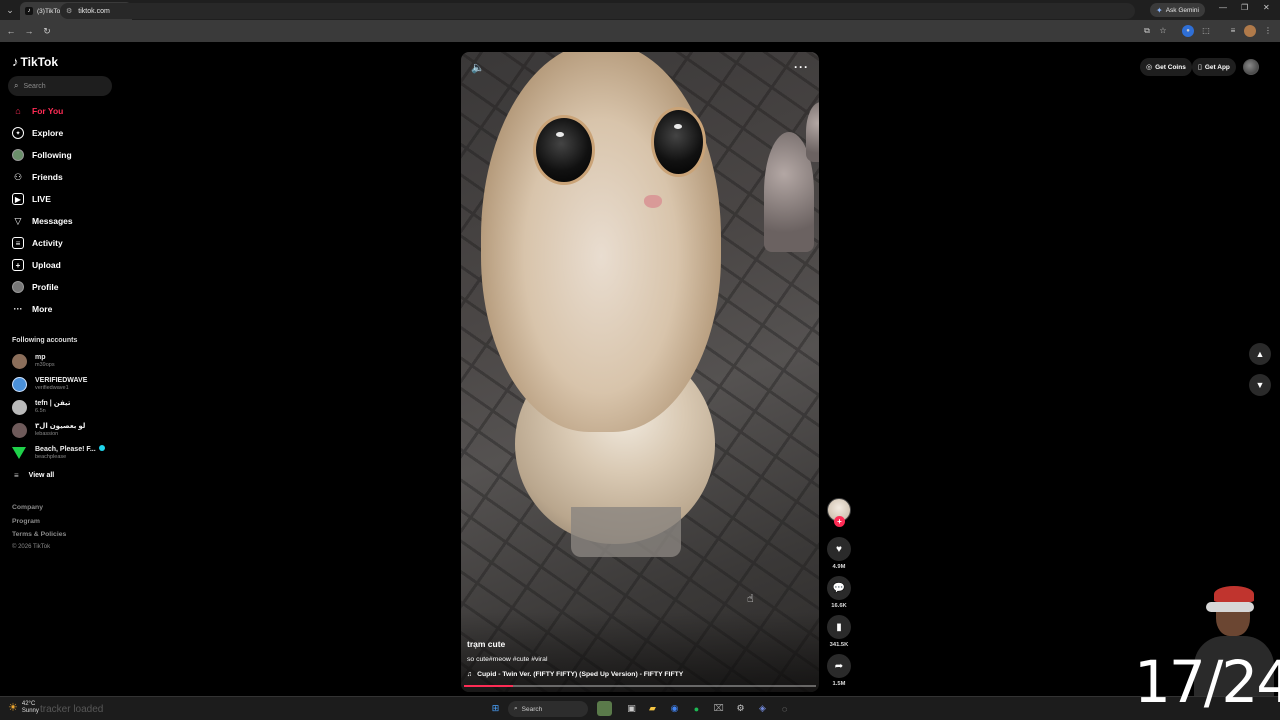 The height and width of the screenshot is (720, 1280). I want to click on extensions-puzzle-icon: ⬚, so click(1206, 31).